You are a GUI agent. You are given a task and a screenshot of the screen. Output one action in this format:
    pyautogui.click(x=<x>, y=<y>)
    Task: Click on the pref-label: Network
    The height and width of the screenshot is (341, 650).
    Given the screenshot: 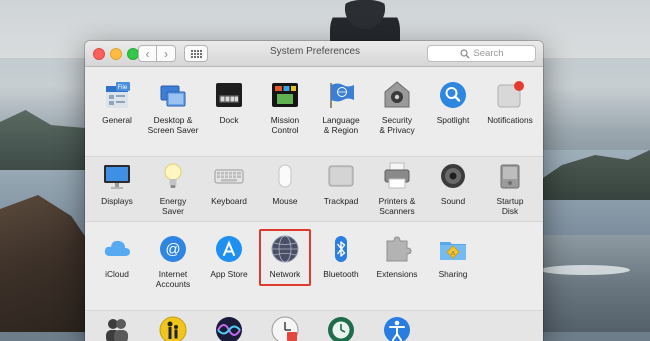 What is the action you would take?
    pyautogui.click(x=285, y=274)
    